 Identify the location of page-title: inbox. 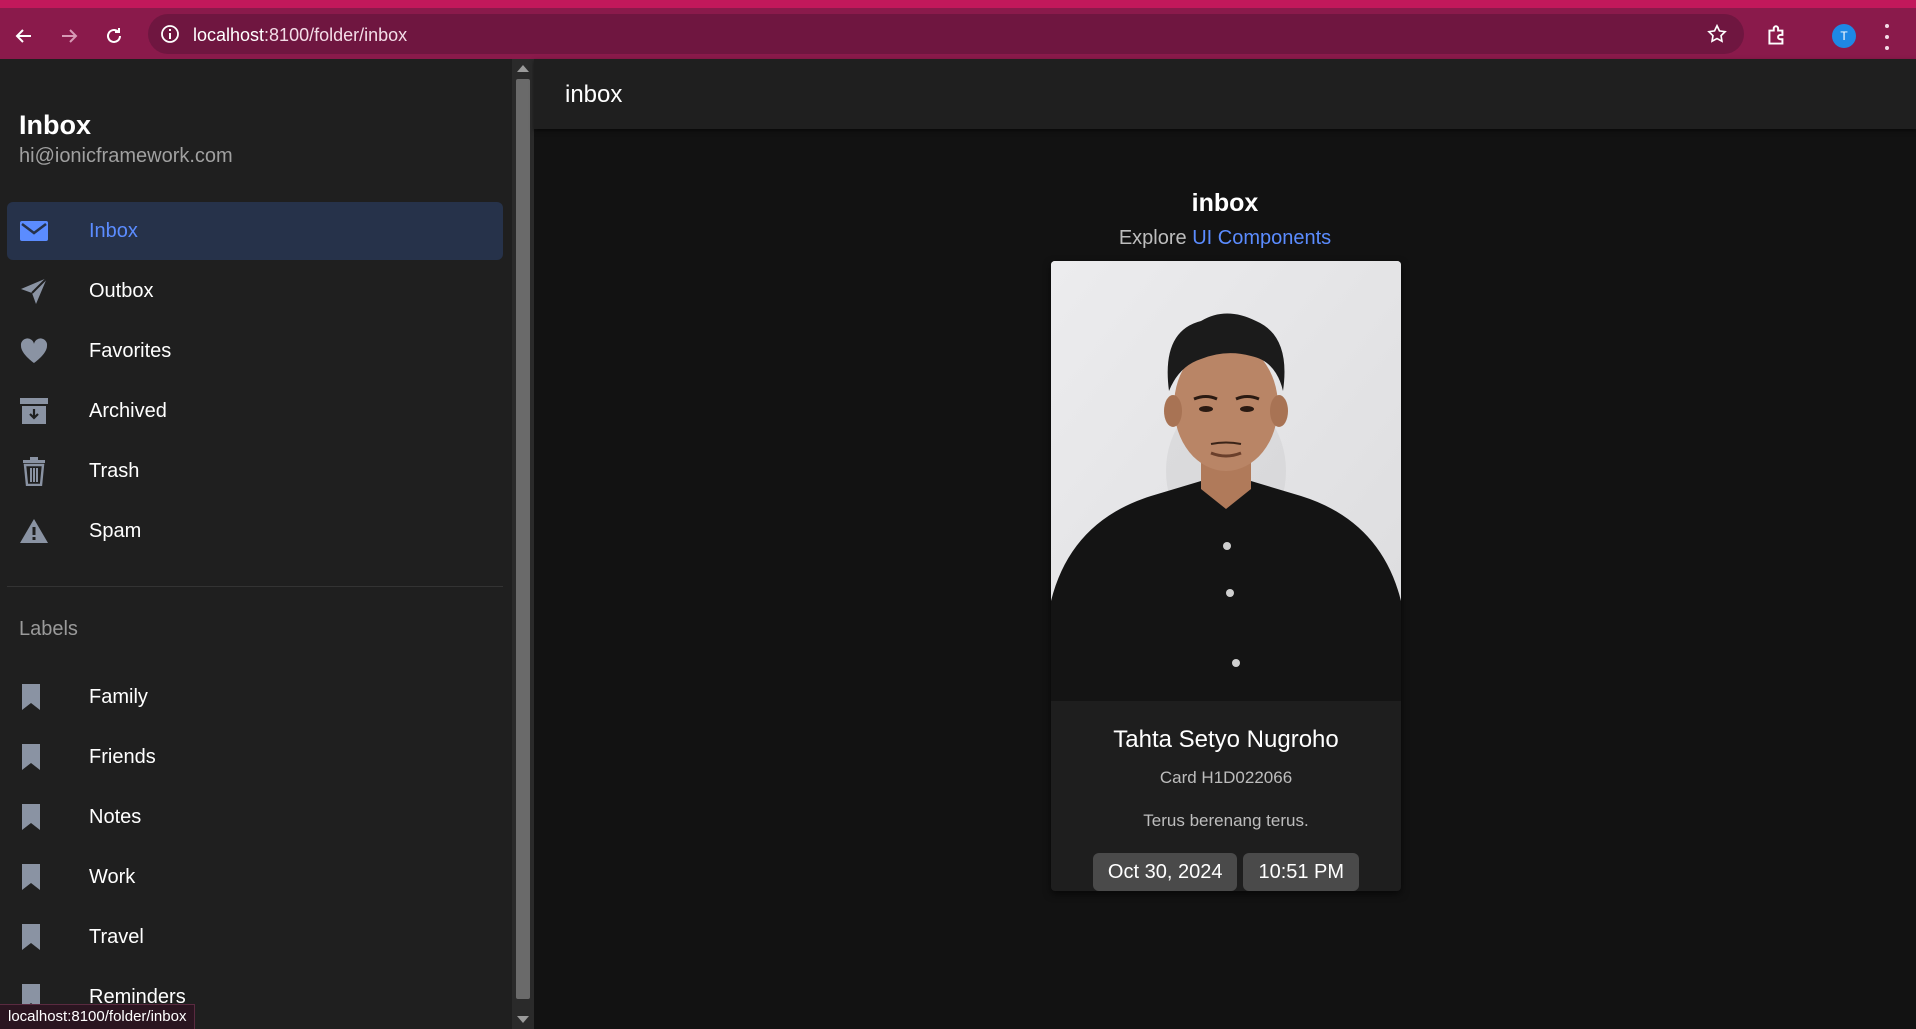
(594, 94).